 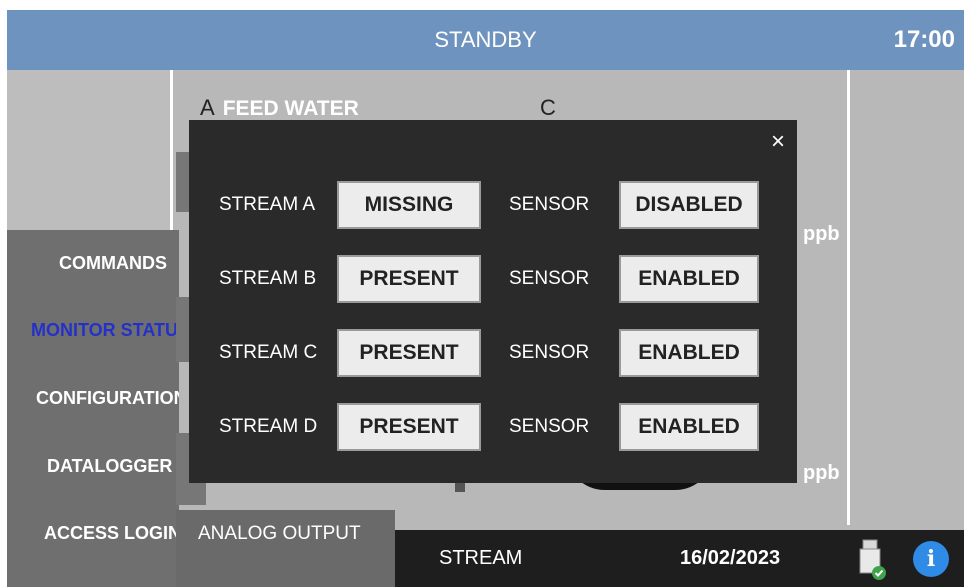 I want to click on stream-row: STREAM B PRESENT SENSOR ENABLED, so click(x=493, y=281).